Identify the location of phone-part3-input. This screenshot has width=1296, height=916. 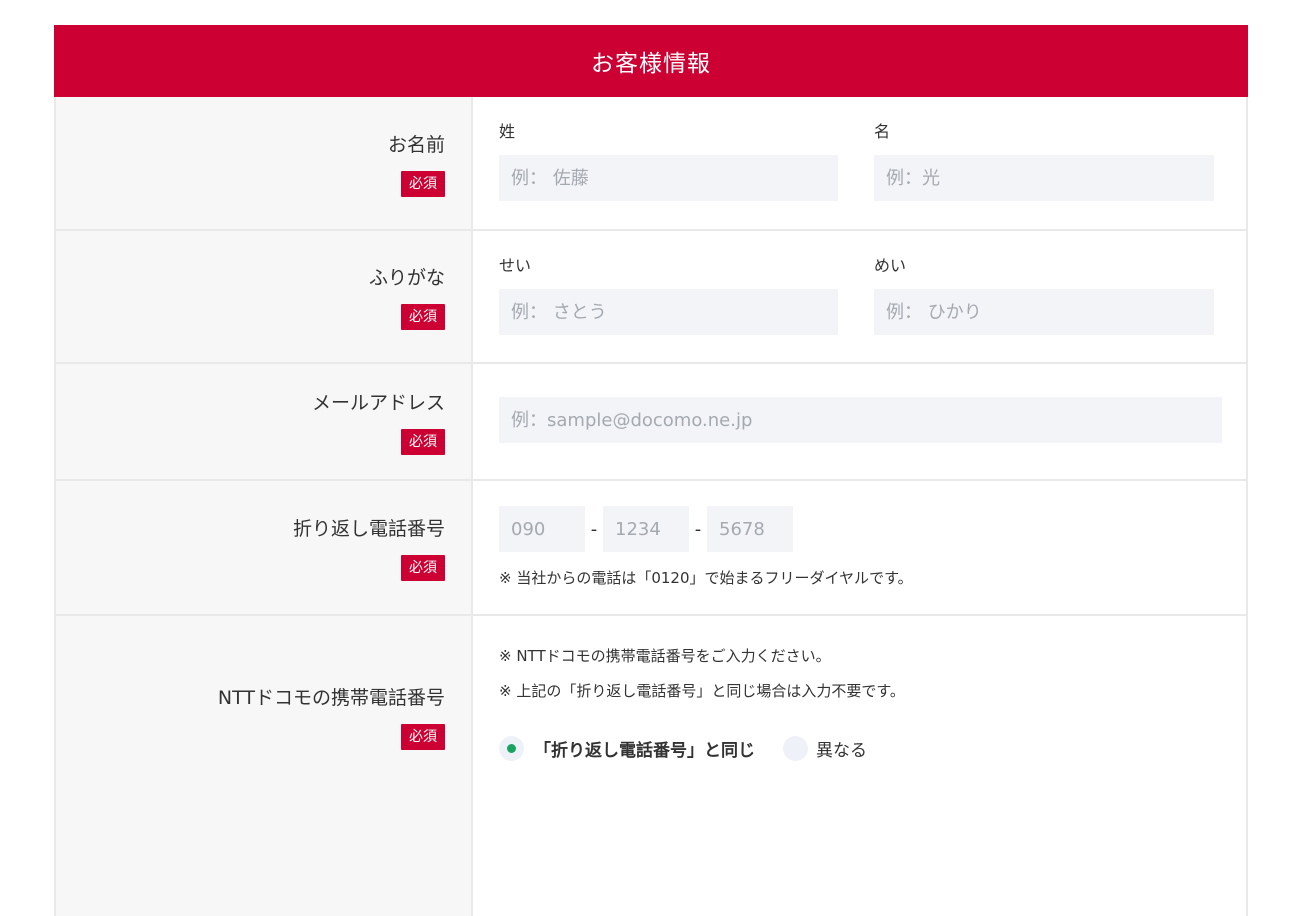
(750, 529).